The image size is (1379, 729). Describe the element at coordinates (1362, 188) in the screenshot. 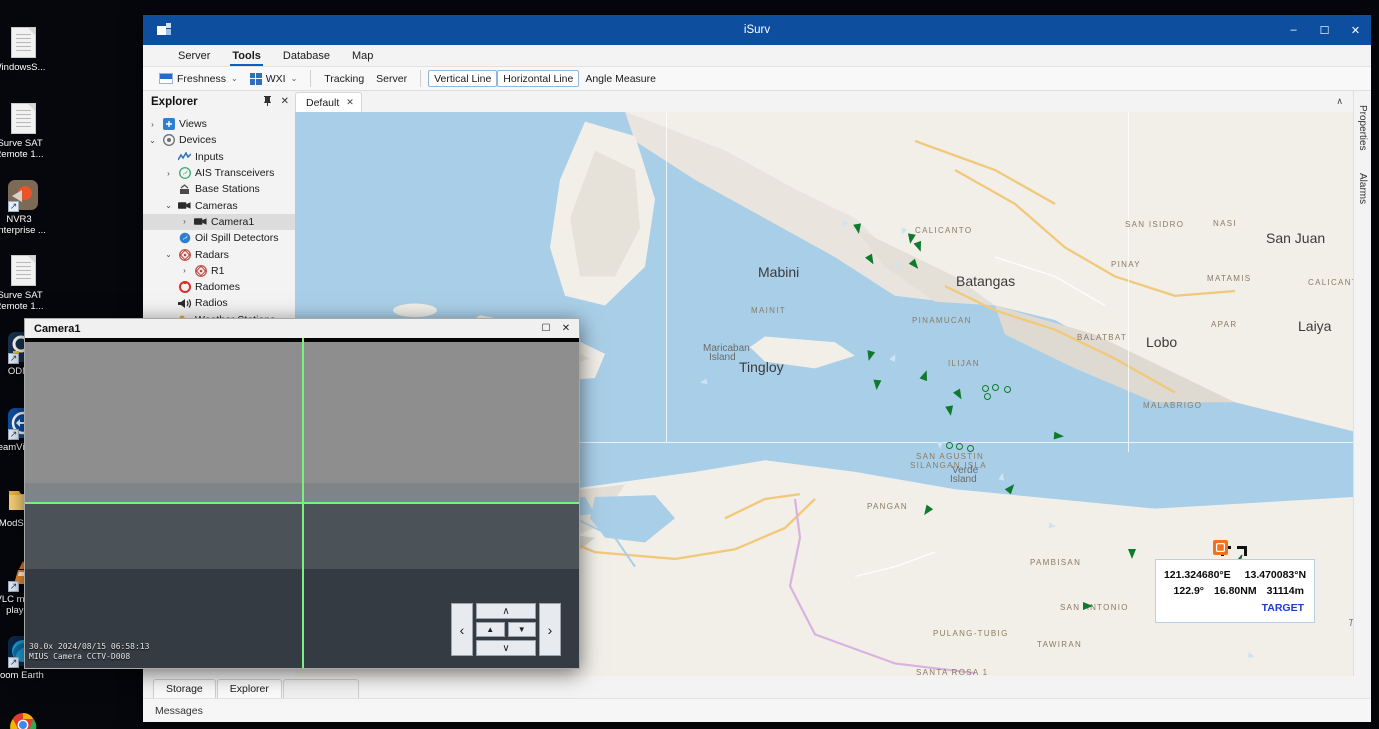

I see `right-tab-alarms: Alarms` at that location.